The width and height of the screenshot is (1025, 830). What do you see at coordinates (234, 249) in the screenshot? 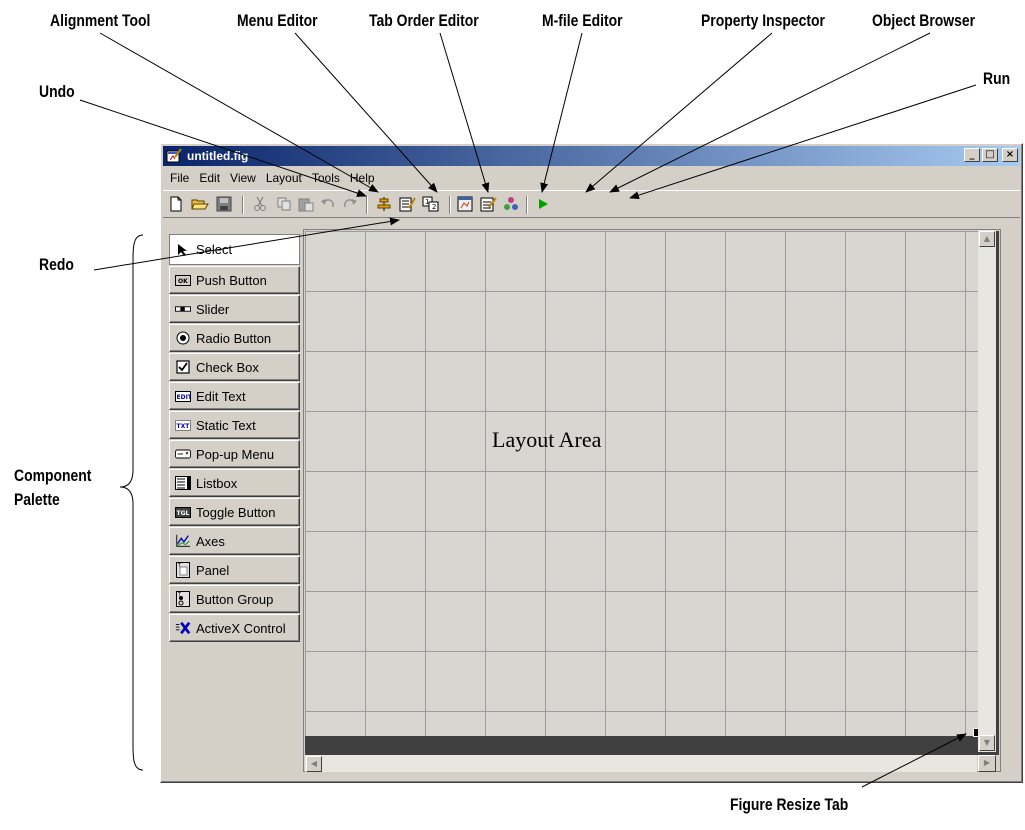
I see `palette-select: Select` at bounding box center [234, 249].